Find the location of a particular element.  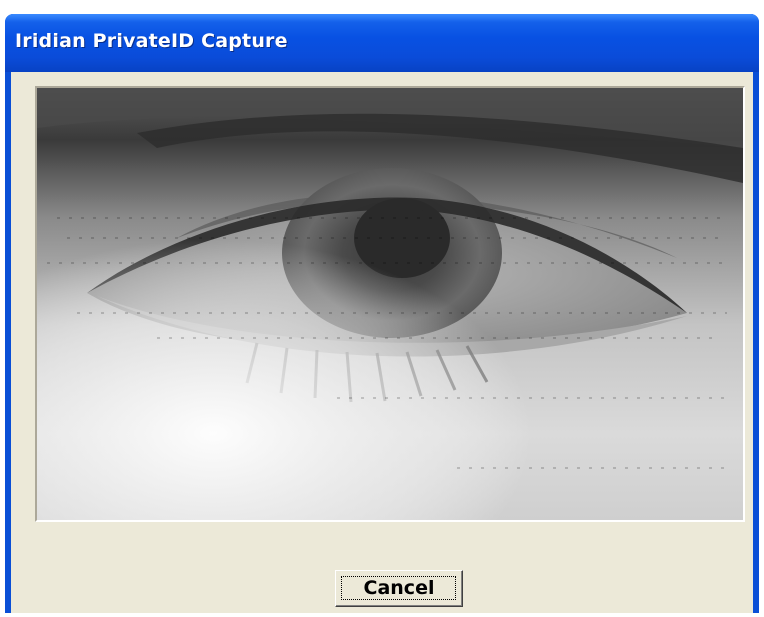

cancel-button-label: Cancel is located at coordinates (399, 588).